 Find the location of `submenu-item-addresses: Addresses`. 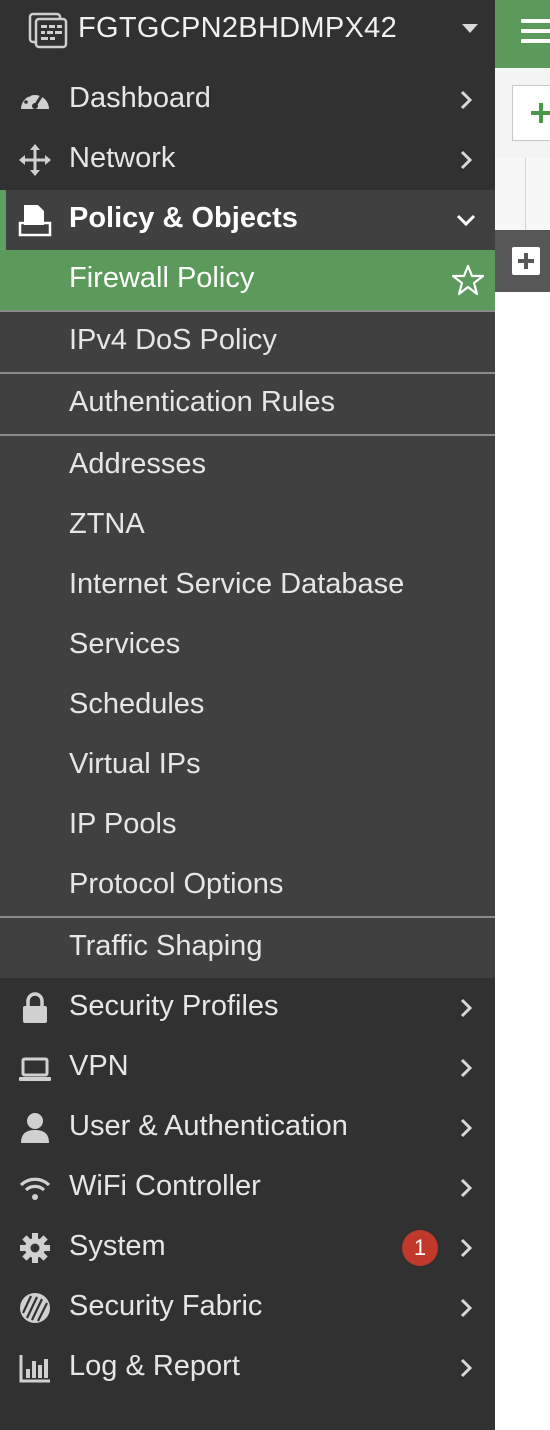

submenu-item-addresses: Addresses is located at coordinates (247, 466).